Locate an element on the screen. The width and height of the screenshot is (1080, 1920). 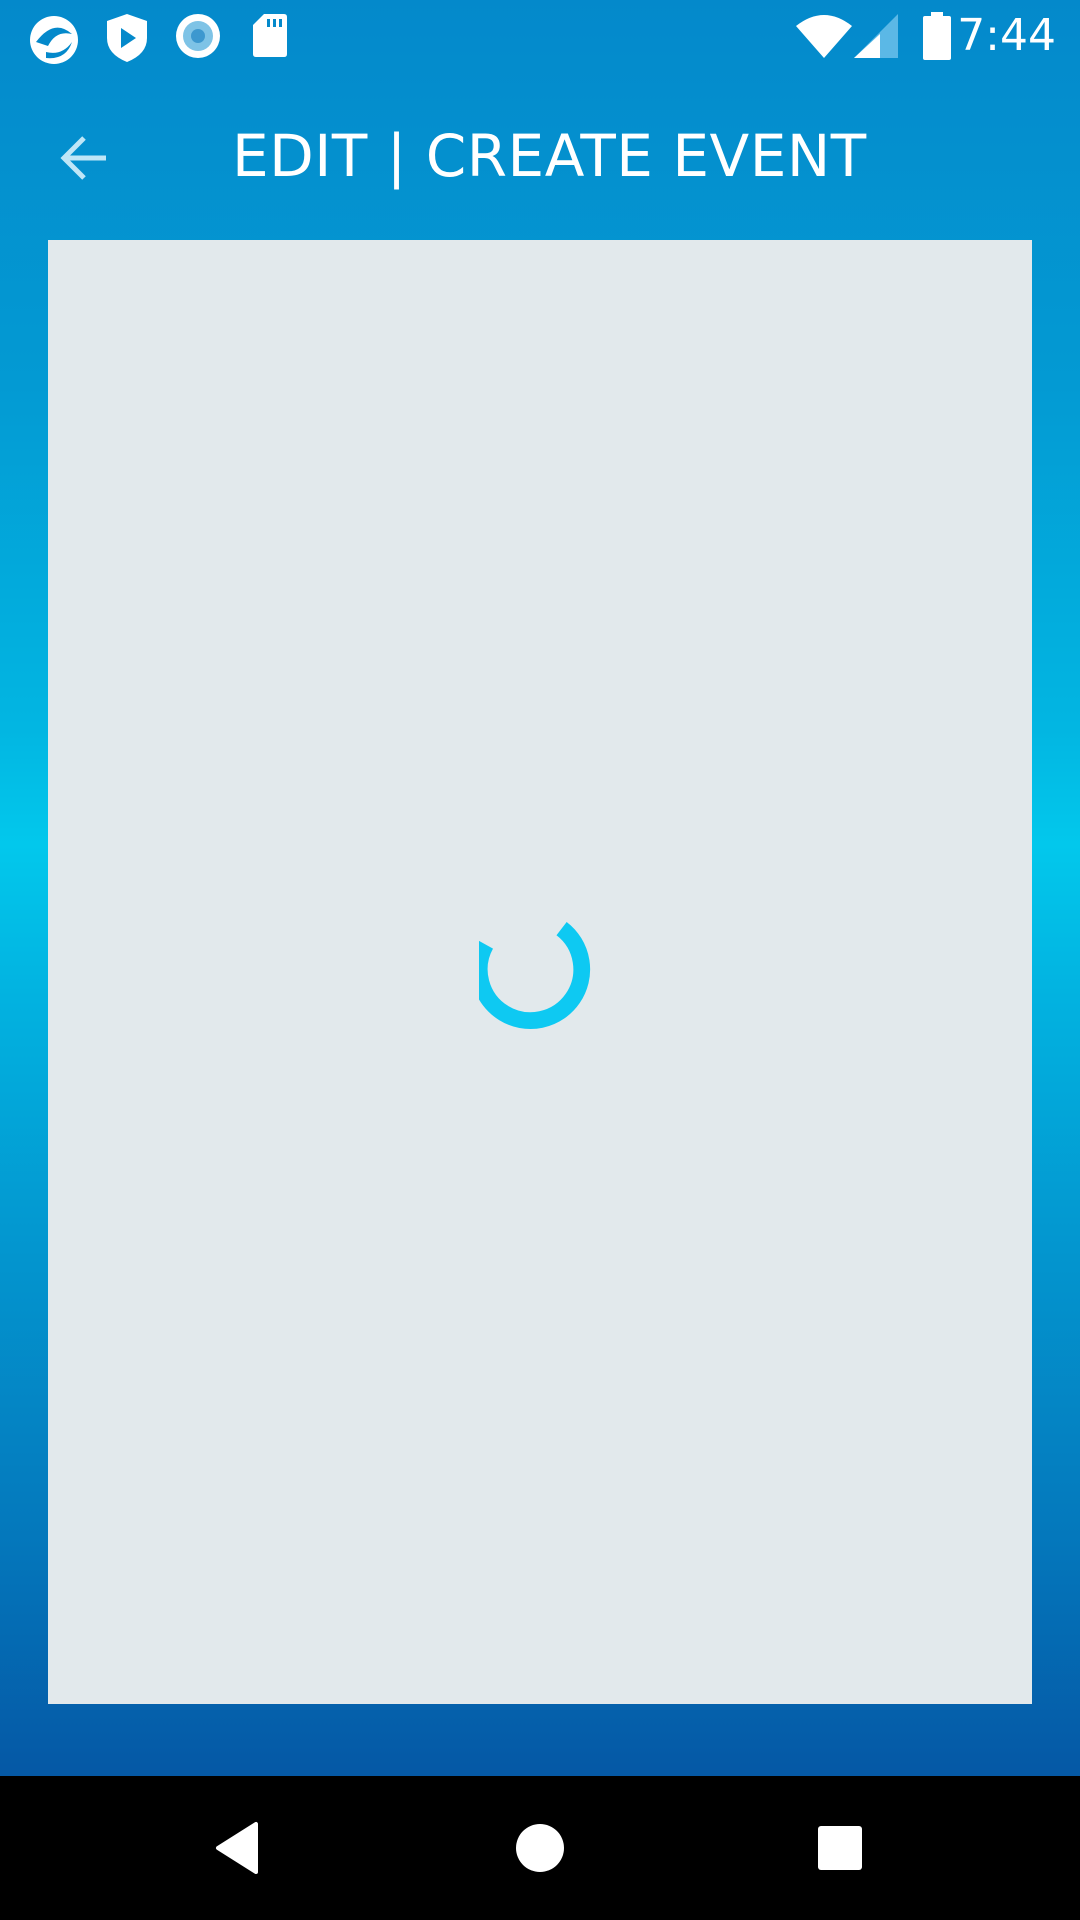
status-clock: 7:44 is located at coordinates (1006, 35).